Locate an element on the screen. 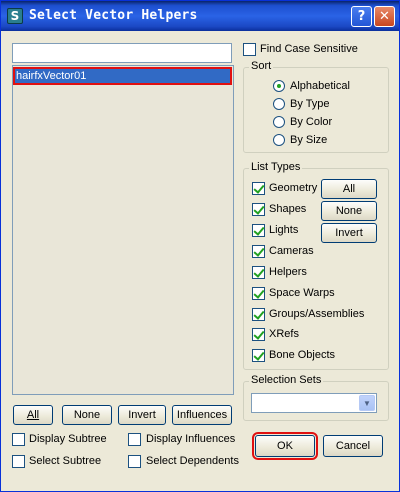 Image resolution: width=400 pixels, height=492 pixels. select-invert-button: Invert is located at coordinates (142, 415).